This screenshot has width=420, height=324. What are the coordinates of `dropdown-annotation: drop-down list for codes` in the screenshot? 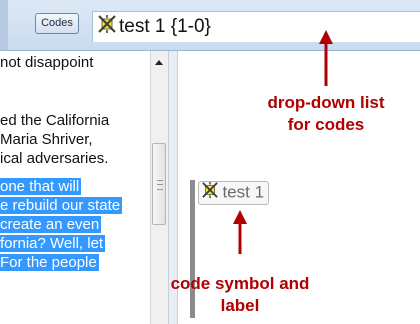 It's located at (326, 114).